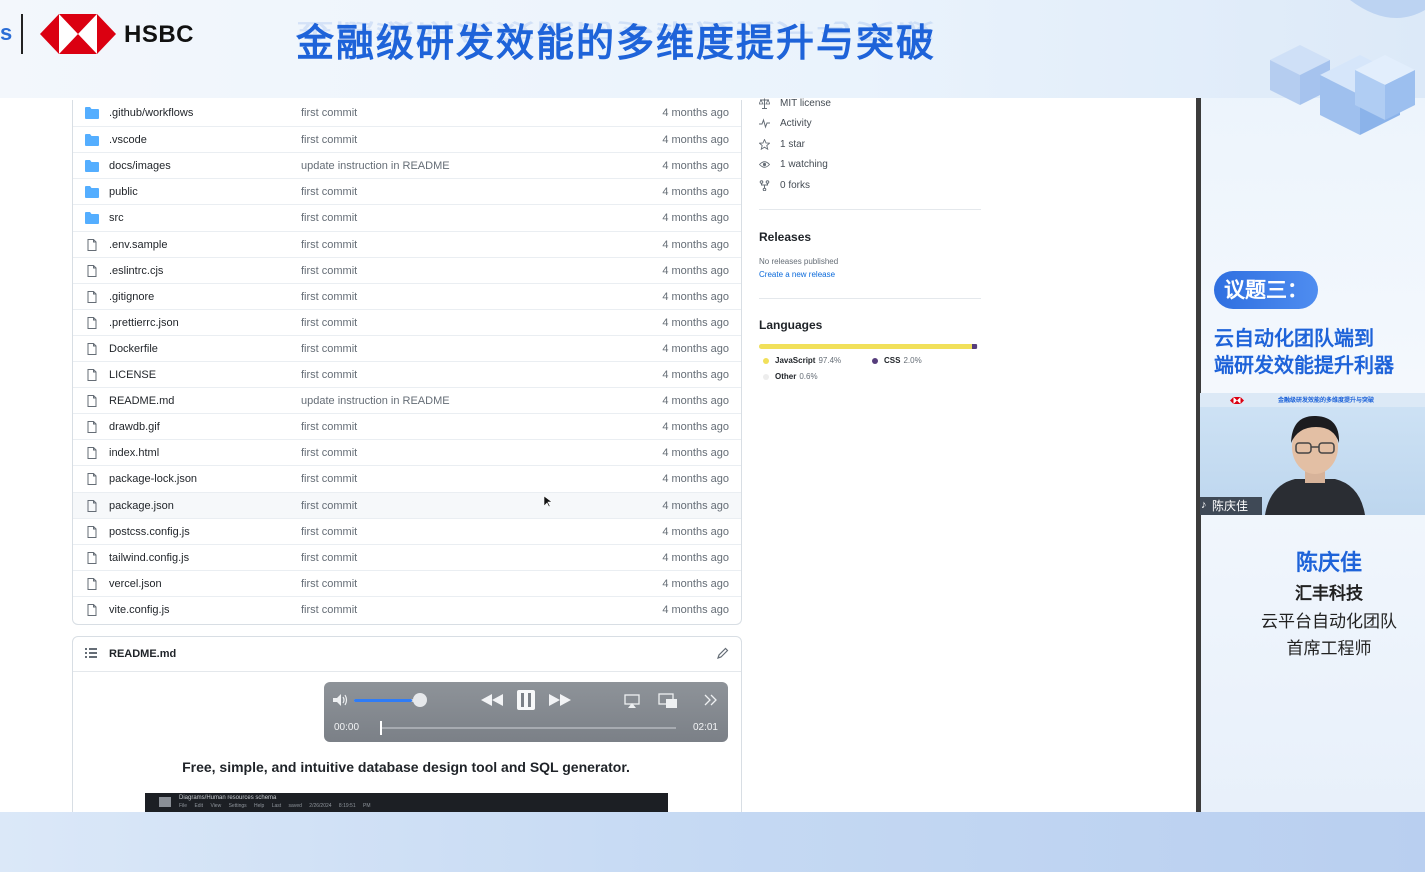 This screenshot has width=1425, height=872. I want to click on file-row: .vscode first commit 4 months ago, so click(407, 139).